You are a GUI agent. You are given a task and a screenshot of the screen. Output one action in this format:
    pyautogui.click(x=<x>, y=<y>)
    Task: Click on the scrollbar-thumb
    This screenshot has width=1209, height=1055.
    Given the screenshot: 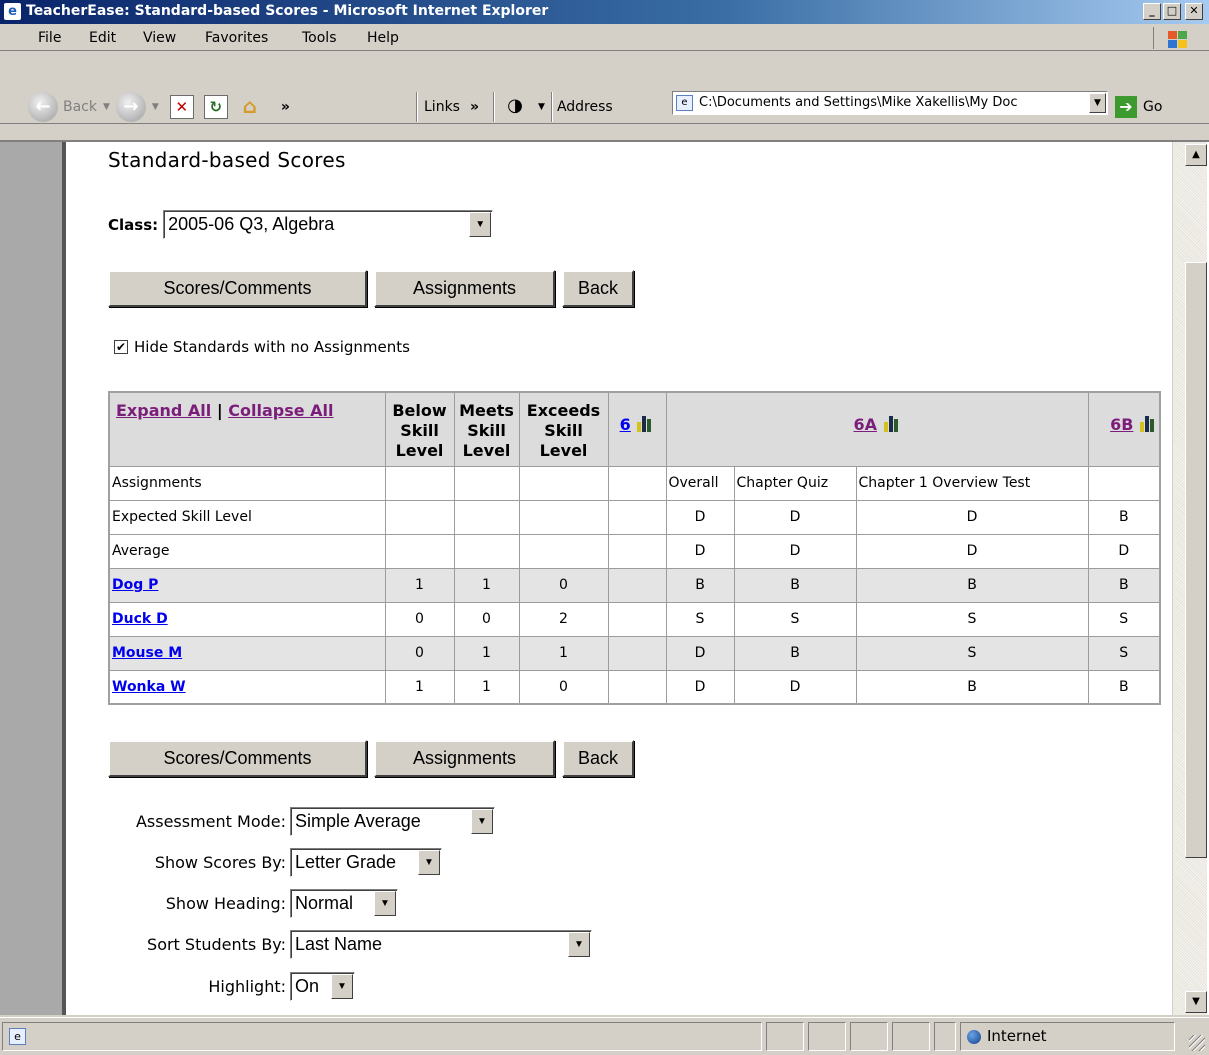 What is the action you would take?
    pyautogui.click(x=1196, y=560)
    